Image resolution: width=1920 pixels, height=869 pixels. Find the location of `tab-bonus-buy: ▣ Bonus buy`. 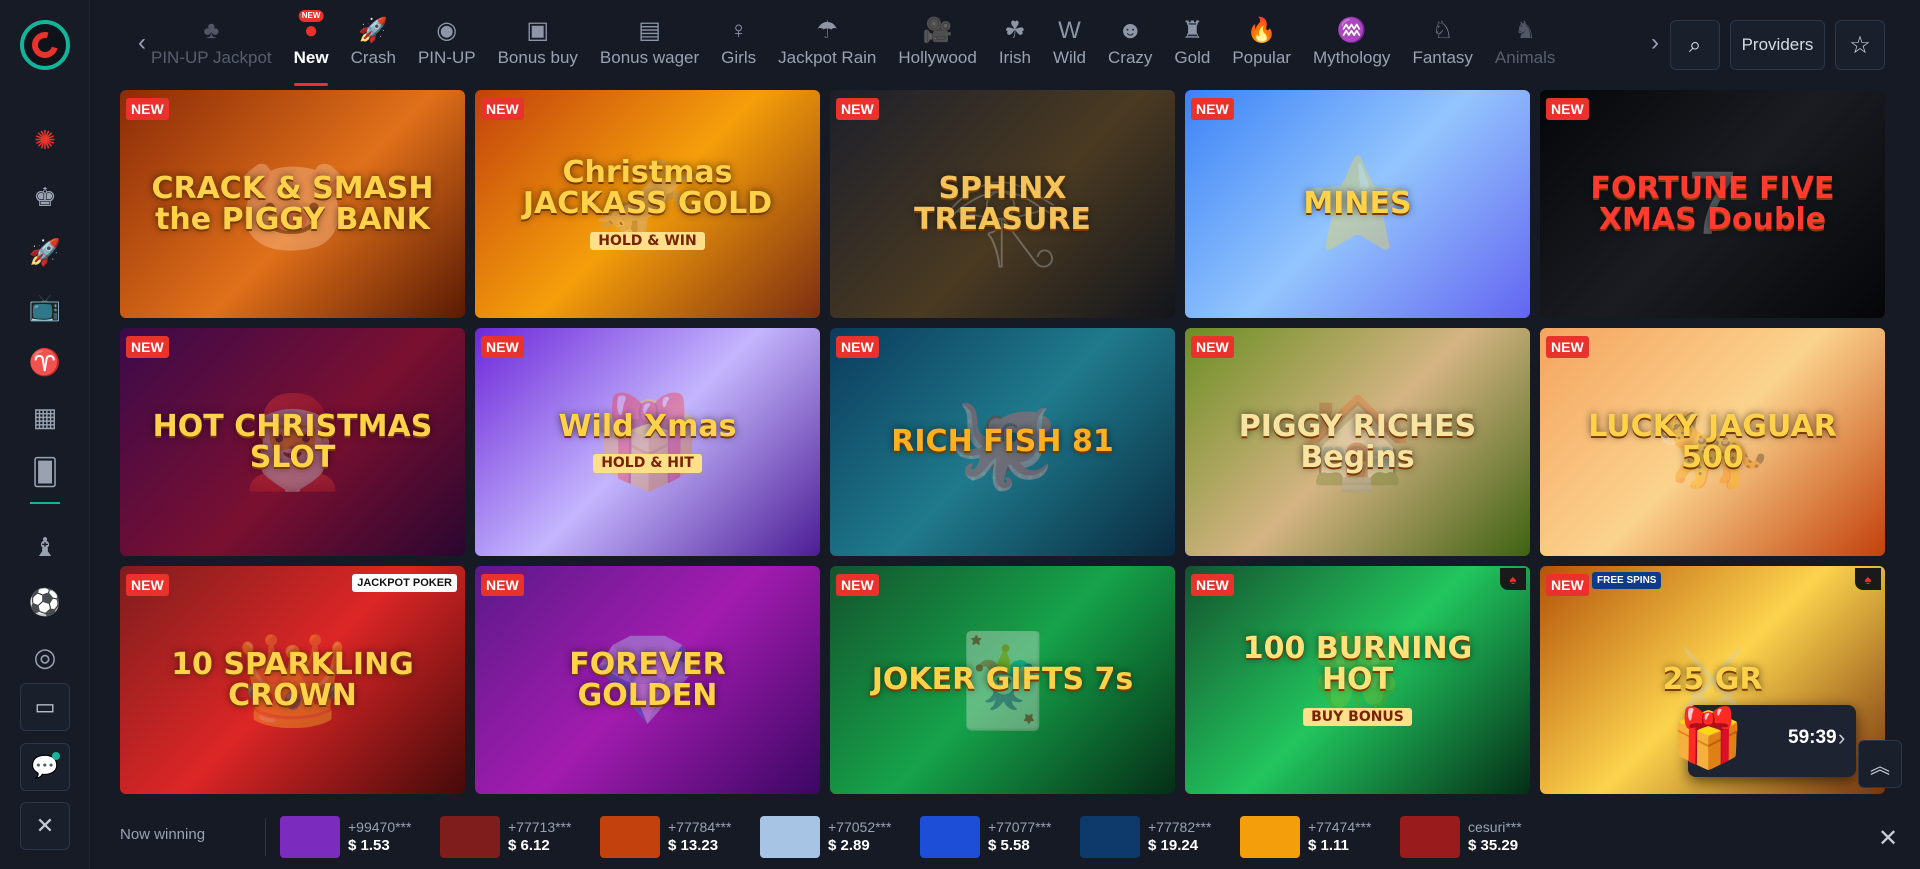

tab-bonus-buy: ▣ Bonus buy is located at coordinates (538, 43).